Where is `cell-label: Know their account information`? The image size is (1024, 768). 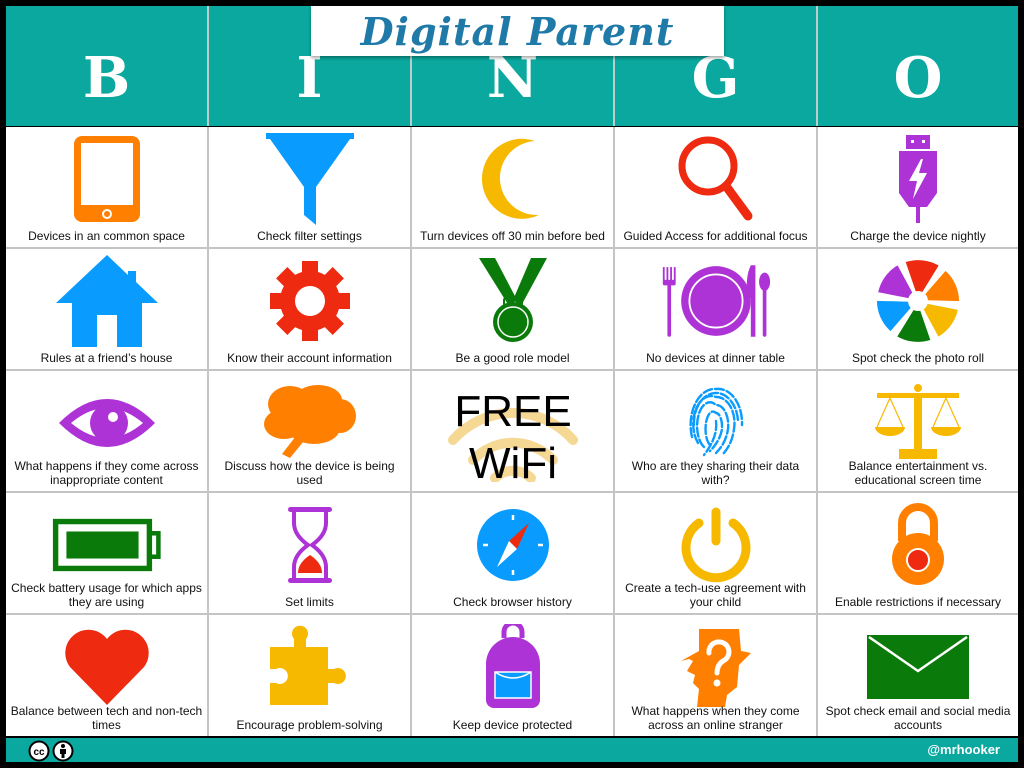
cell-label: Know their account information is located at coordinates (309, 358).